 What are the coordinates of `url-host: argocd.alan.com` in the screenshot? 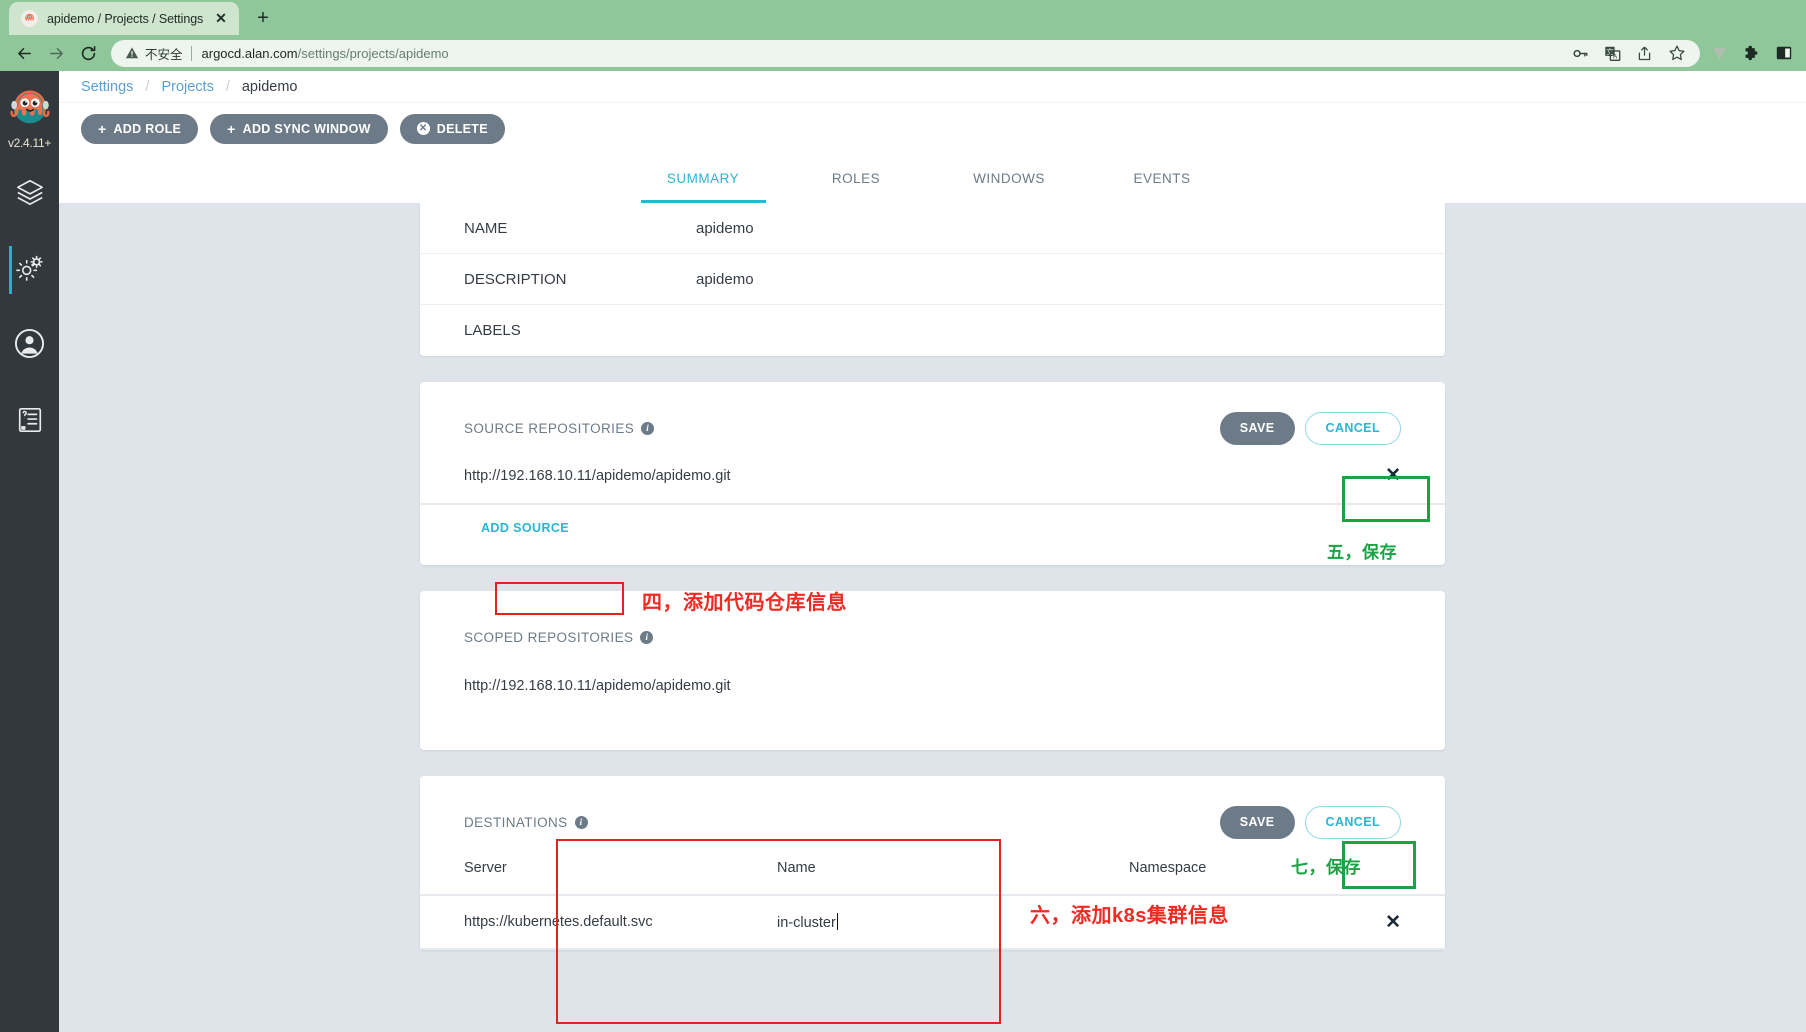 It's located at (249, 53).